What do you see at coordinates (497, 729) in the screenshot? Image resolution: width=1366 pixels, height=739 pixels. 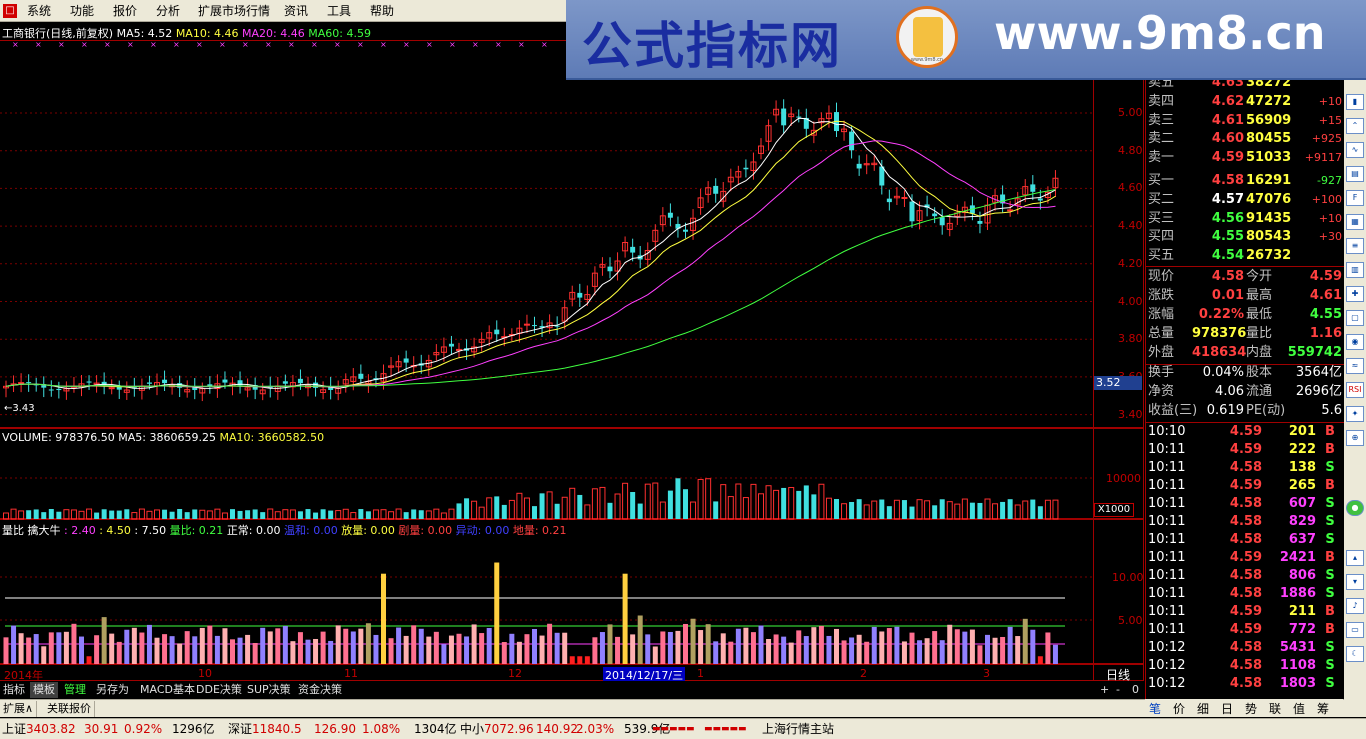 I see `zx-index: 中小7072.96` at bounding box center [497, 729].